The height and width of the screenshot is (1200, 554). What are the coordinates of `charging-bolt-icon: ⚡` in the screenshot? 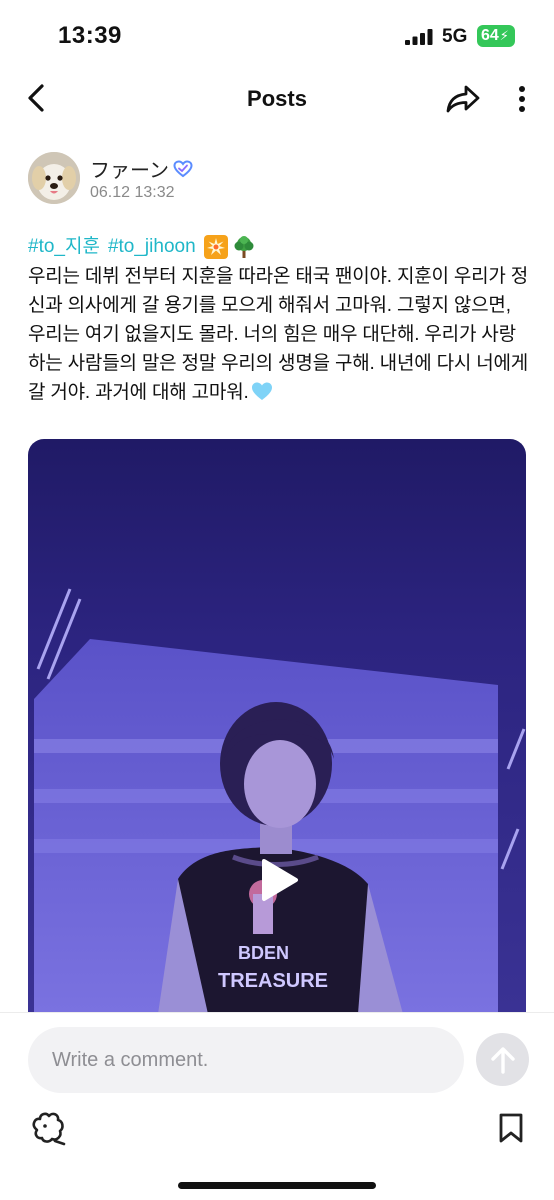 It's located at (504, 35).